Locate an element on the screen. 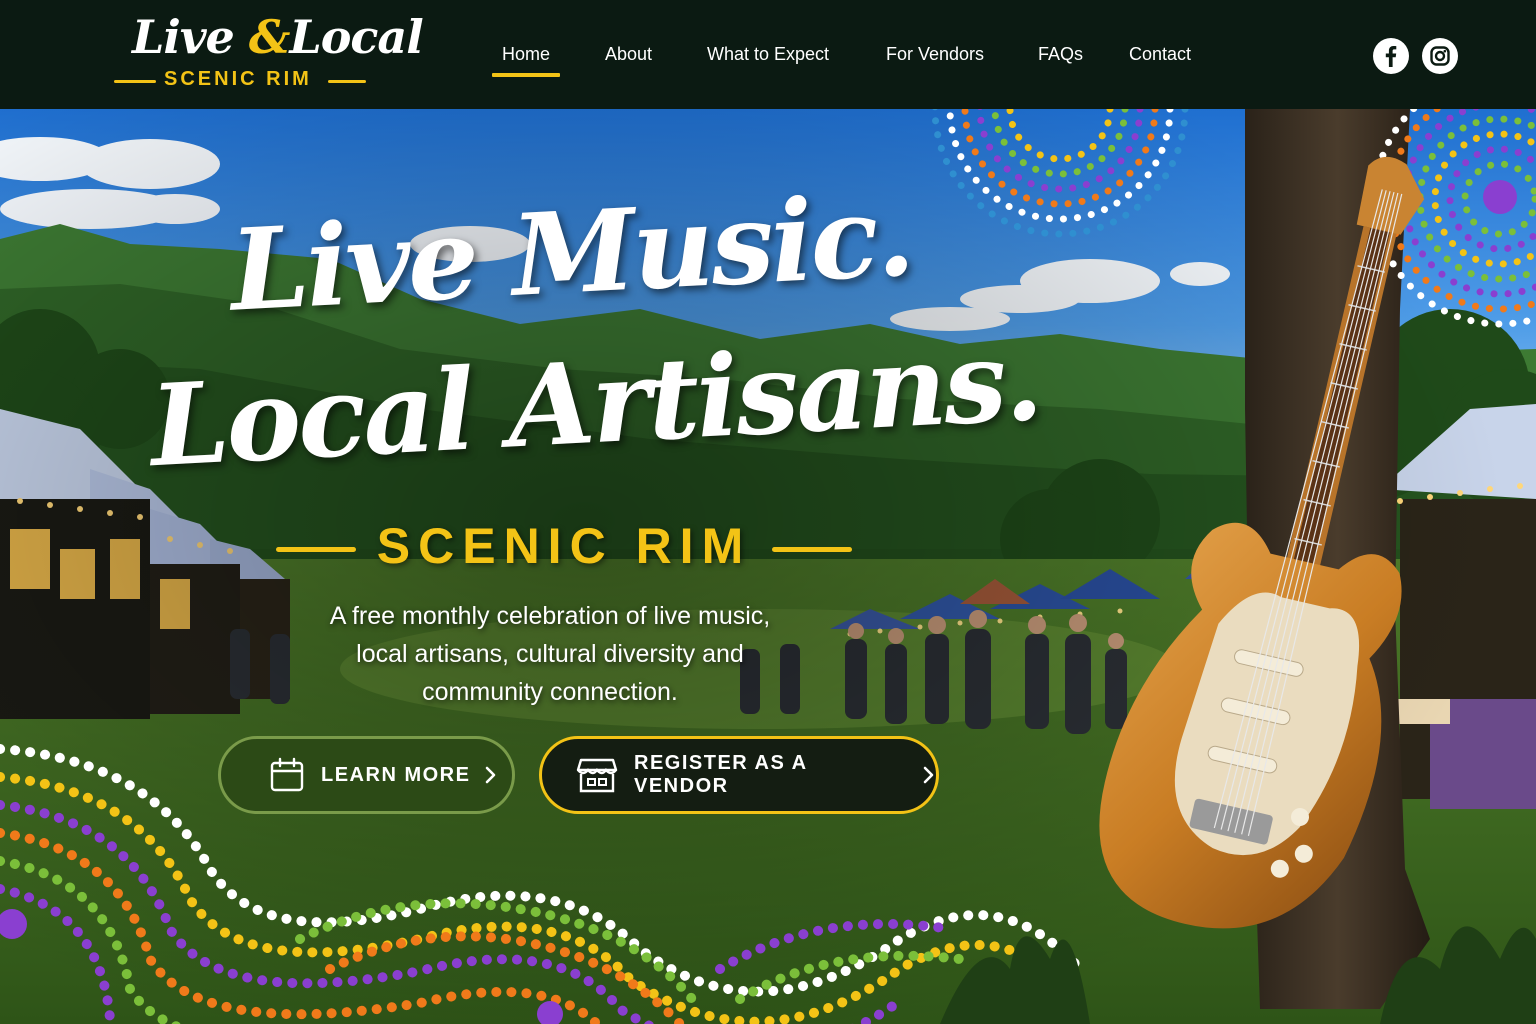 This screenshot has height=1024, width=1536. learn-more-label: LEARN MORE is located at coordinates (396, 774).